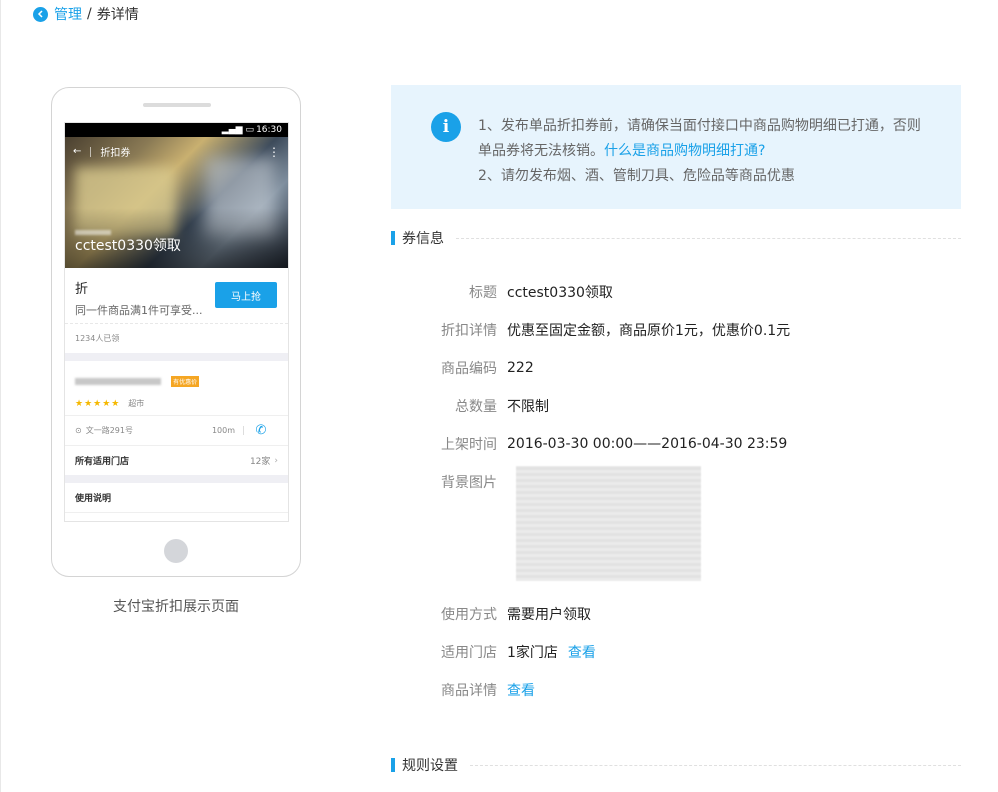 The width and height of the screenshot is (998, 792). I want to click on breadcrumb-parent-link: 管理, so click(68, 14).